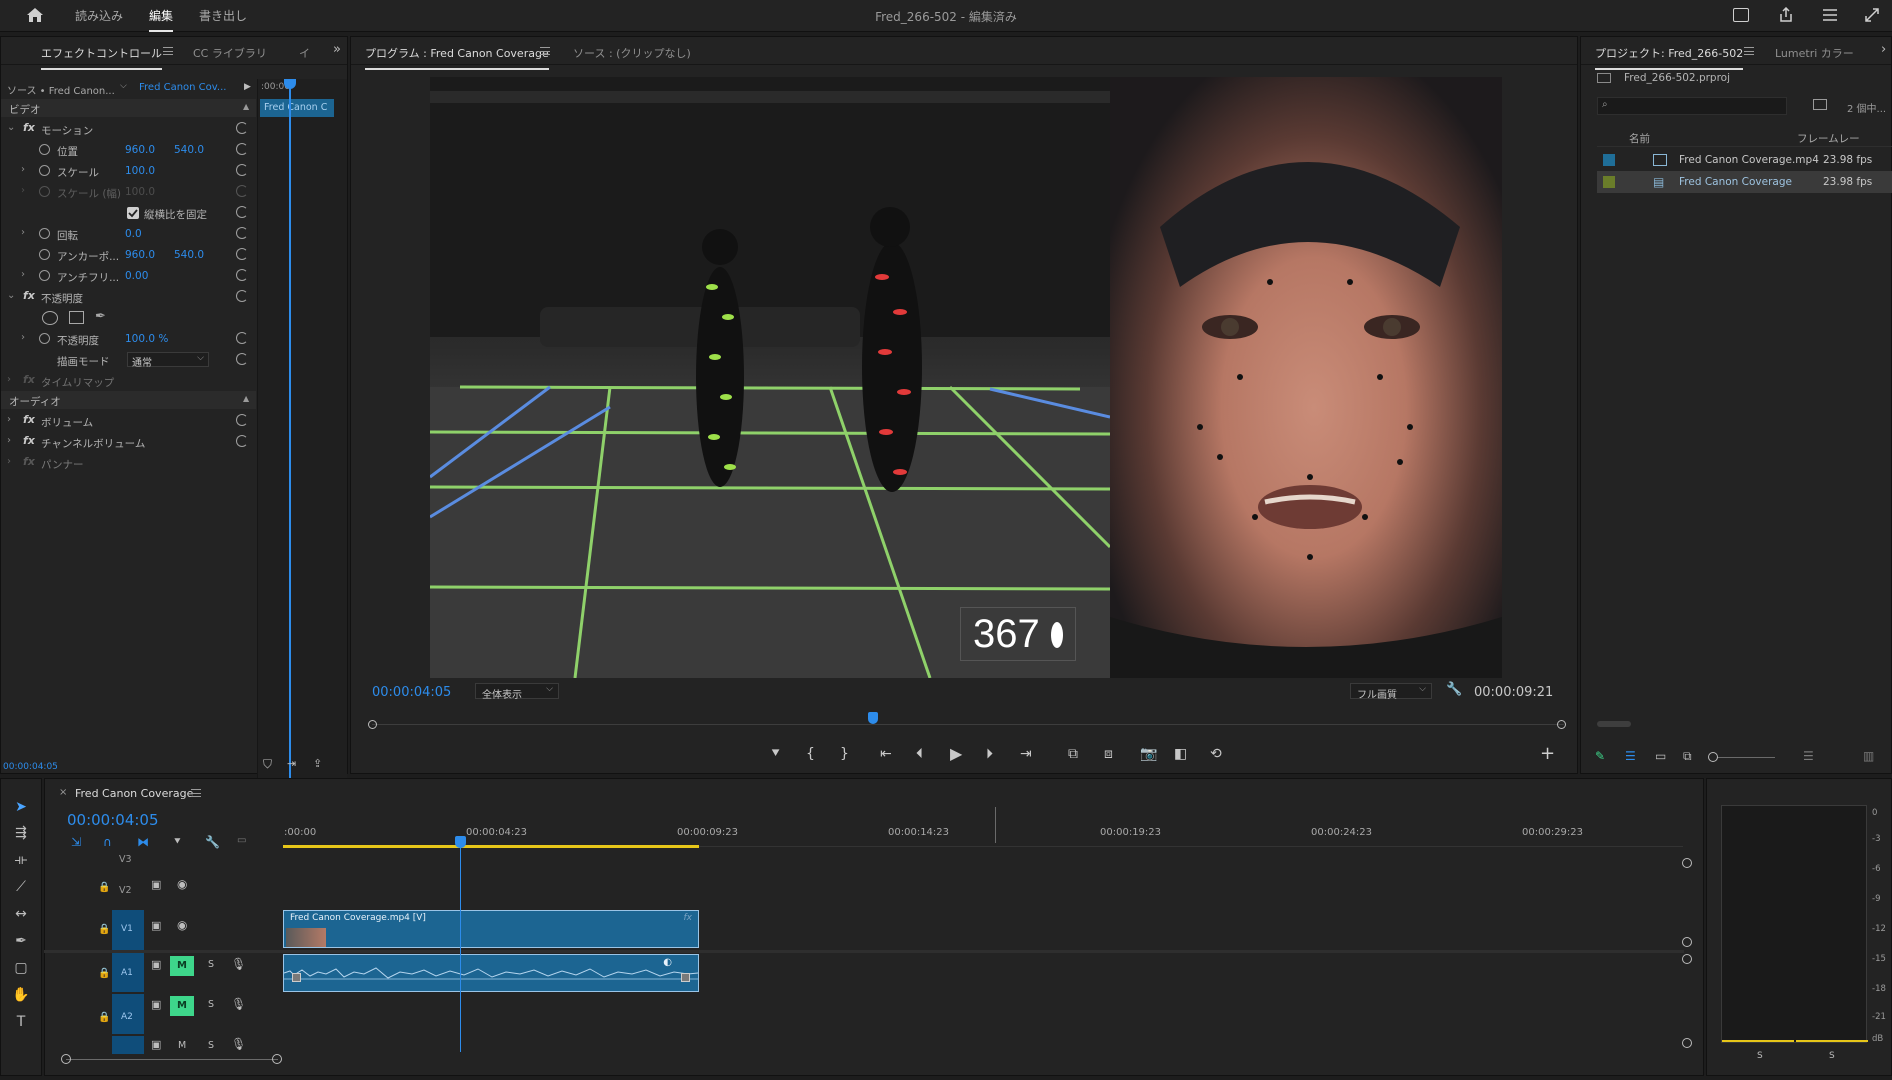 The height and width of the screenshot is (1080, 1892). What do you see at coordinates (277, 1059) in the screenshot?
I see `scroll-end-handle` at bounding box center [277, 1059].